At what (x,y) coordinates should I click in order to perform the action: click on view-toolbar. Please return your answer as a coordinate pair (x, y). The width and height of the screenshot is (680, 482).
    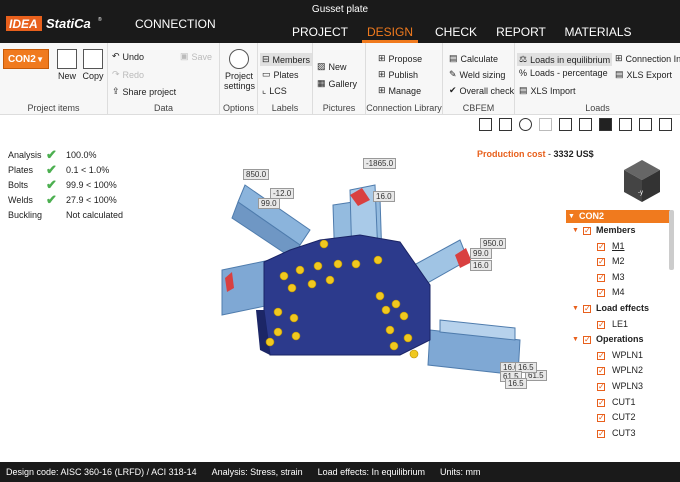
    Looking at the image, I should click on (575, 124).